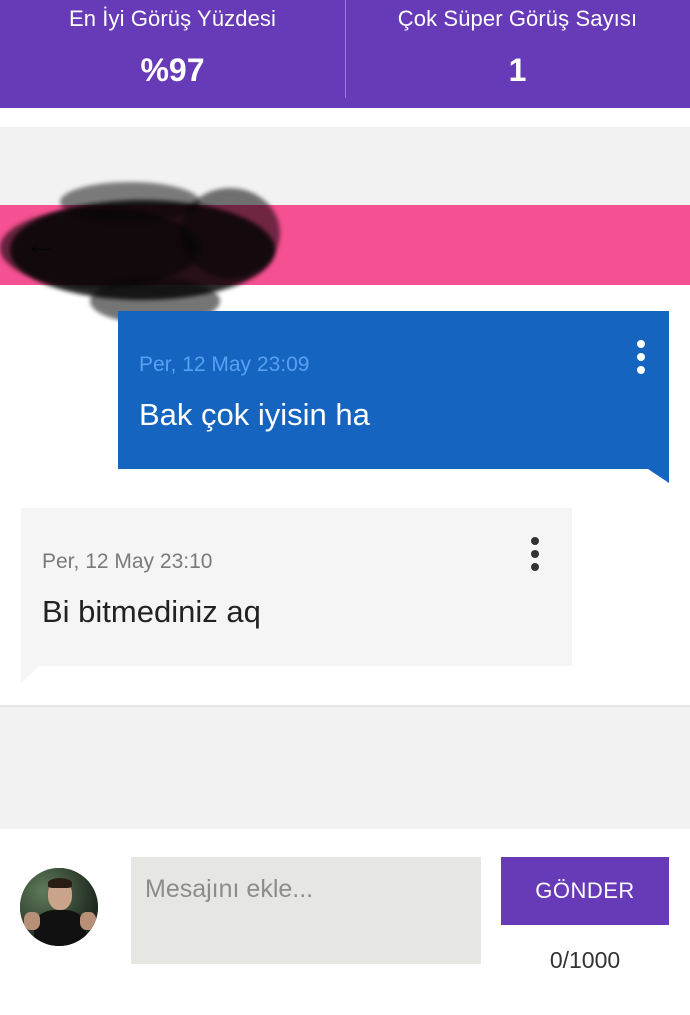 Image resolution: width=690 pixels, height=1015 pixels. Describe the element at coordinates (517, 70) in the screenshot. I see `super-view-value: 1` at that location.